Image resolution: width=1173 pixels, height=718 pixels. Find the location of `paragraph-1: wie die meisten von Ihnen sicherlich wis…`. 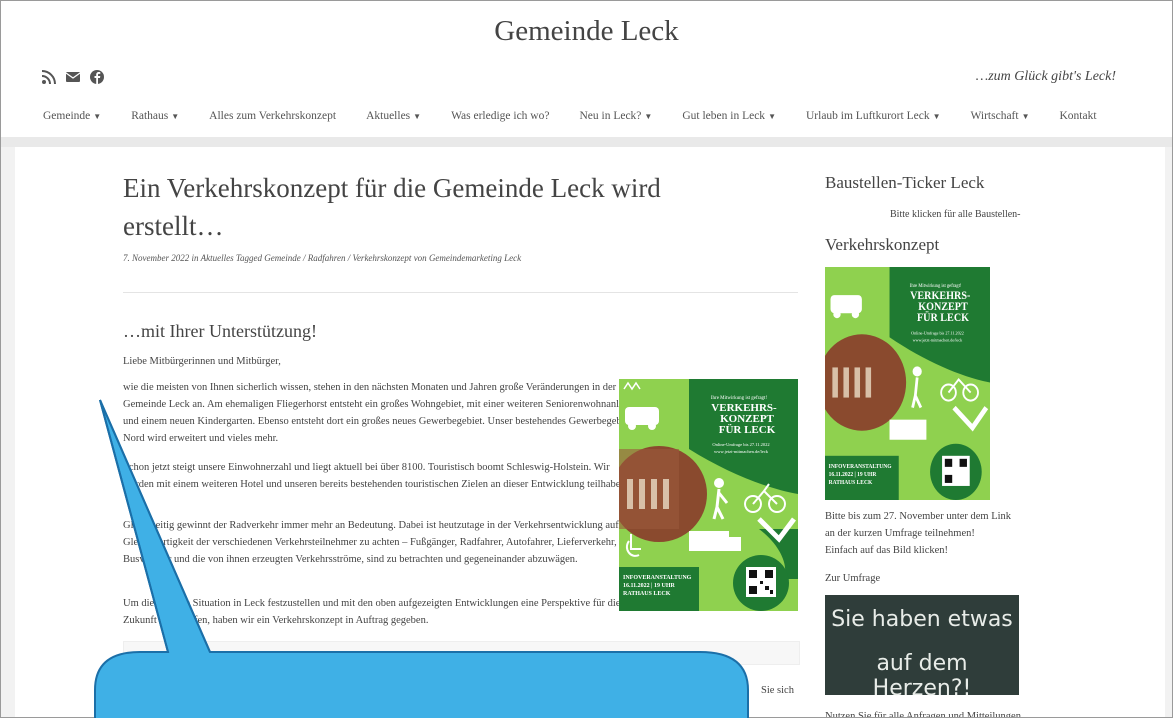

paragraph-1: wie die meisten von Ihnen sicherlich wis… is located at coordinates (378, 413).